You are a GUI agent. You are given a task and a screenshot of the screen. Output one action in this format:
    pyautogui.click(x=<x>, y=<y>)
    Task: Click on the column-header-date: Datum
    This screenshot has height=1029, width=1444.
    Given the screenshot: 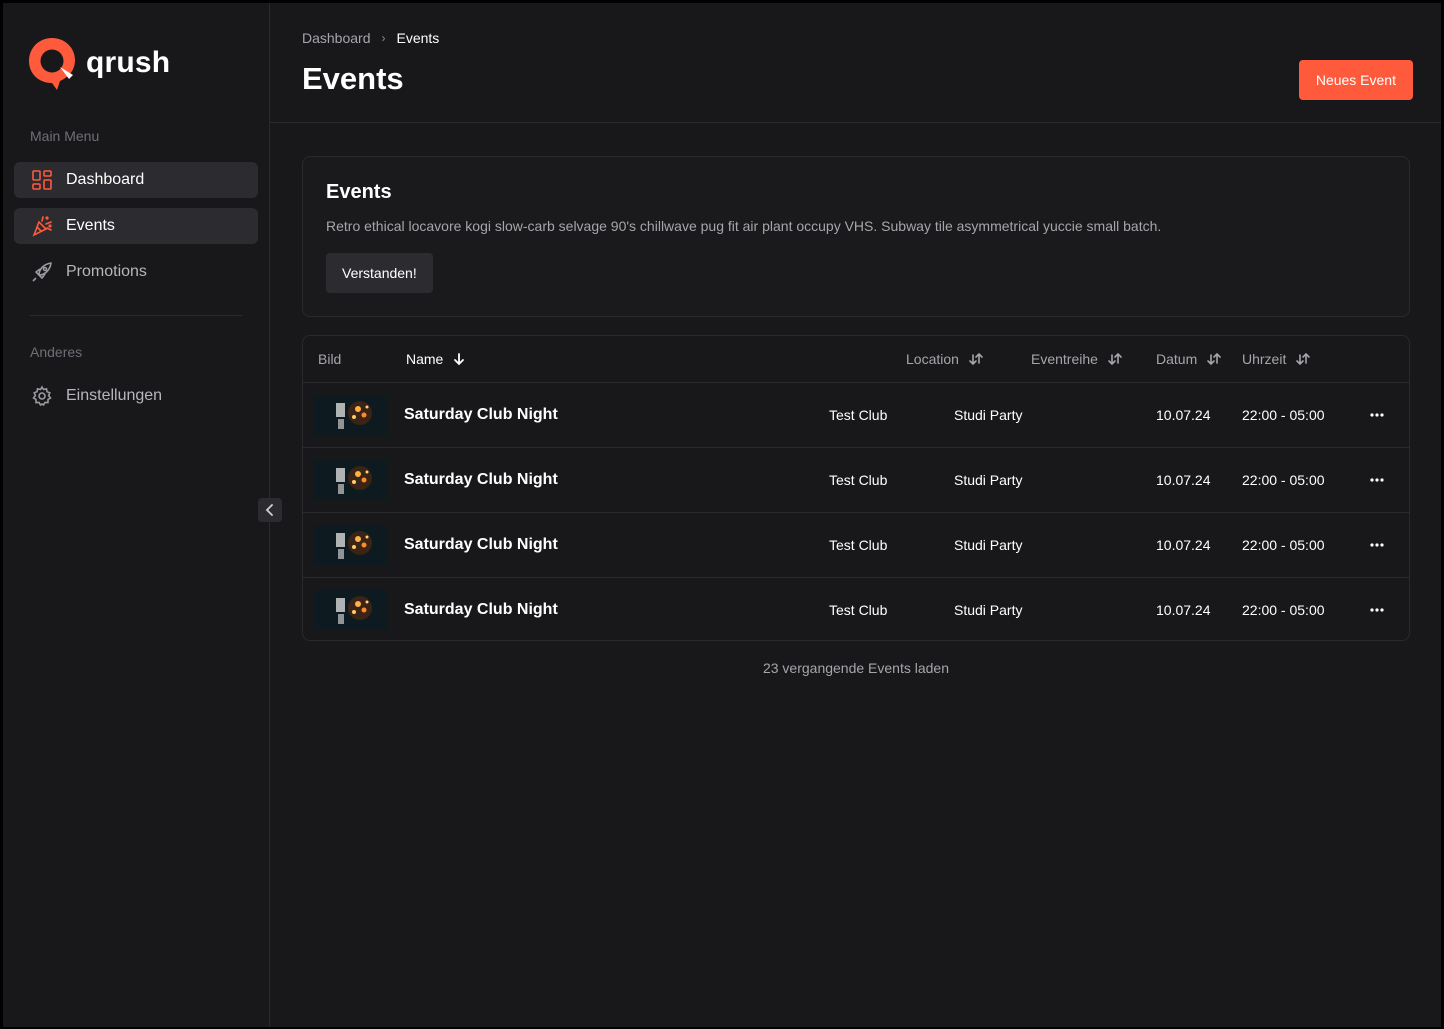 What is the action you would take?
    pyautogui.click(x=1189, y=359)
    